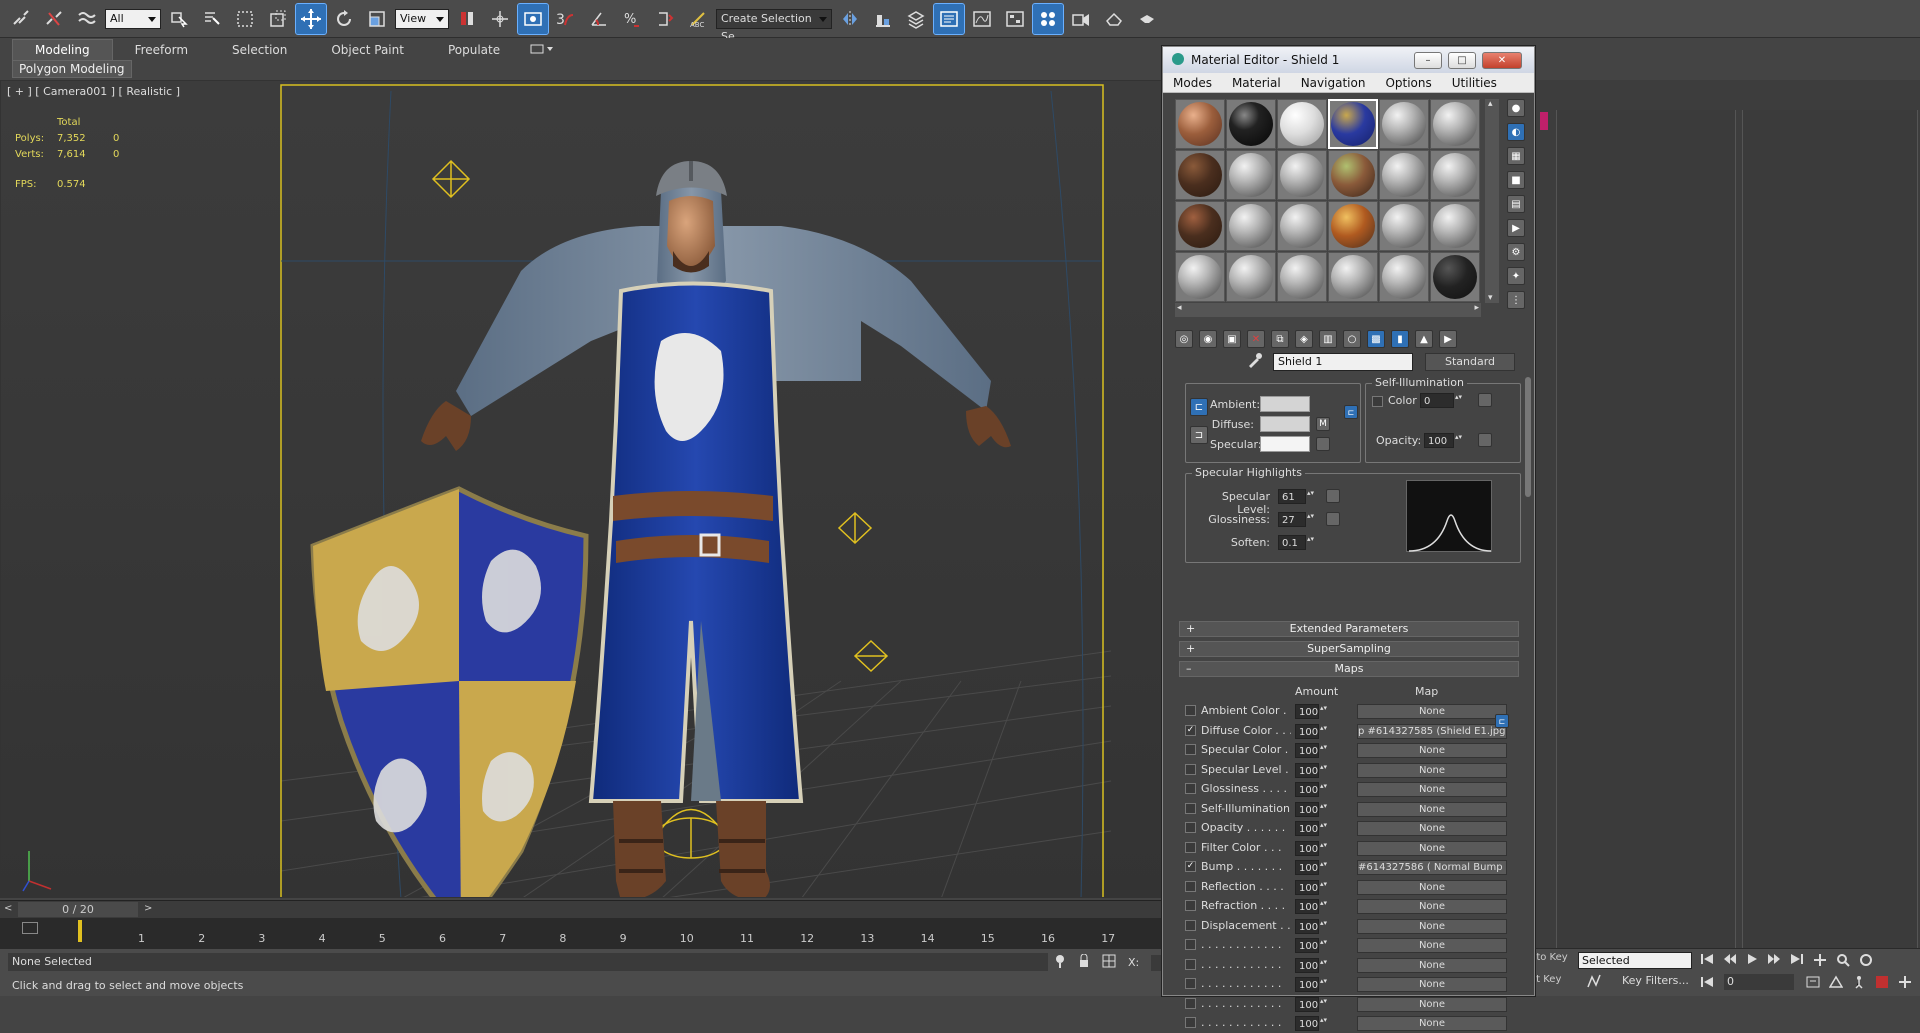 This screenshot has height=1033, width=1920. Describe the element at coordinates (1635, 960) in the screenshot. I see `key-mode-dropdown: Selected` at that location.